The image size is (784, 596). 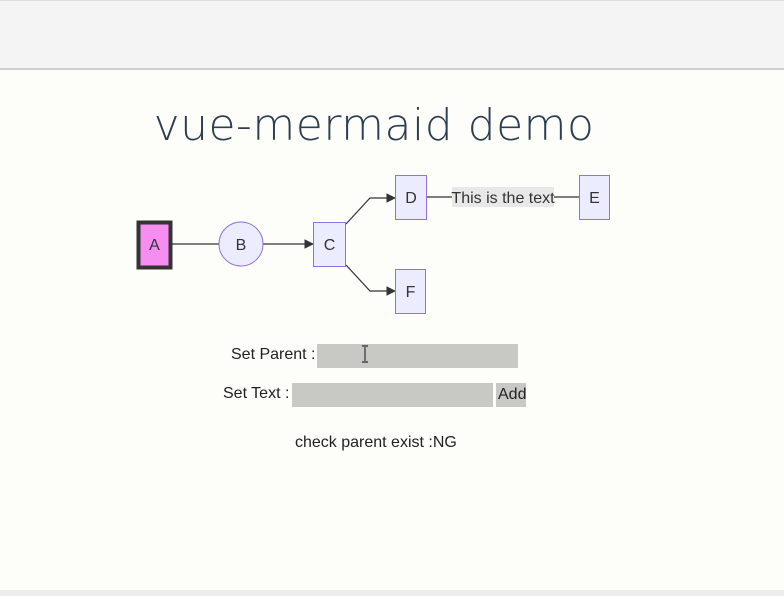 I want to click on text-cursor-icon, so click(x=365, y=354).